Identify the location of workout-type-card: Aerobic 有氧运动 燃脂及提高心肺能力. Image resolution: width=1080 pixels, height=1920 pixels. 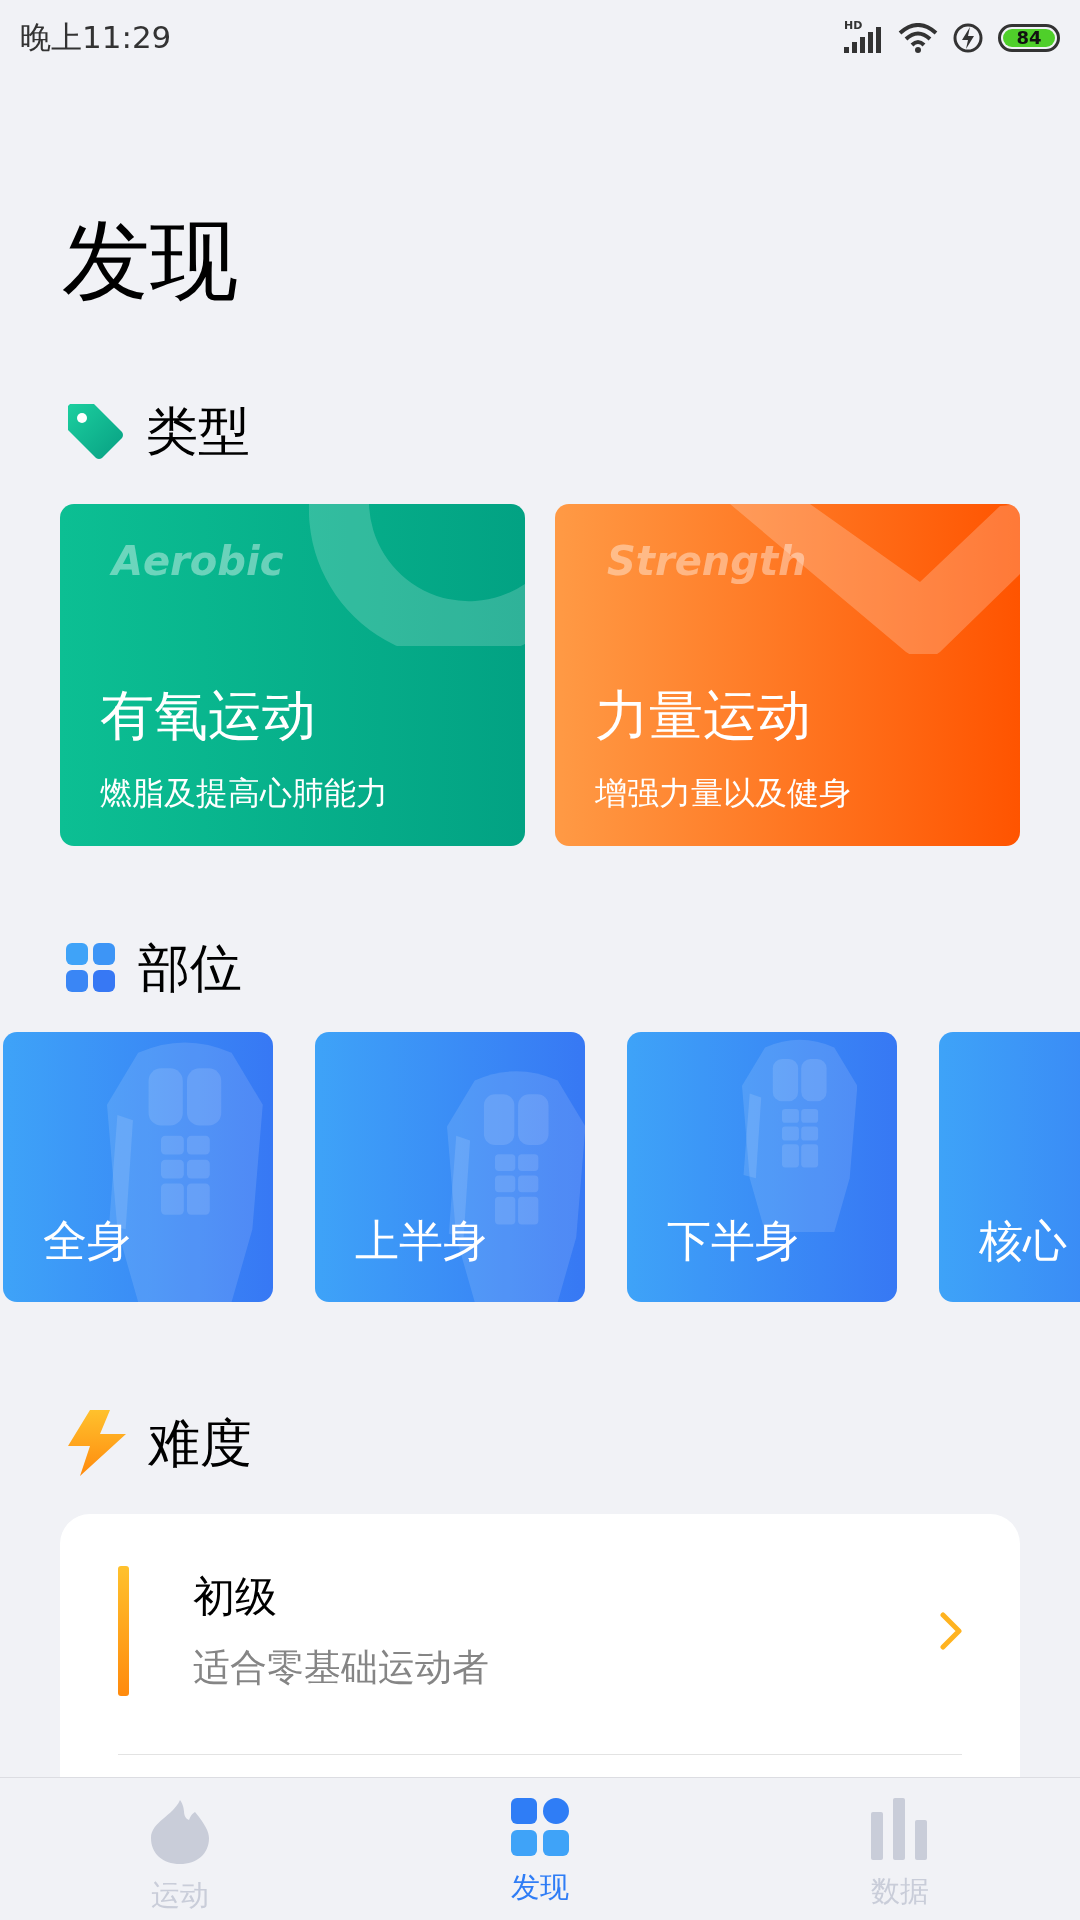
(292, 675).